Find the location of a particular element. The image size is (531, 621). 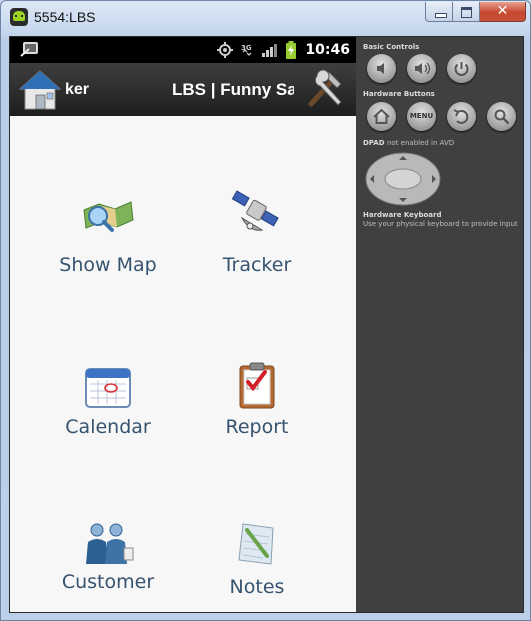

close-icon: ✕ is located at coordinates (502, 11).